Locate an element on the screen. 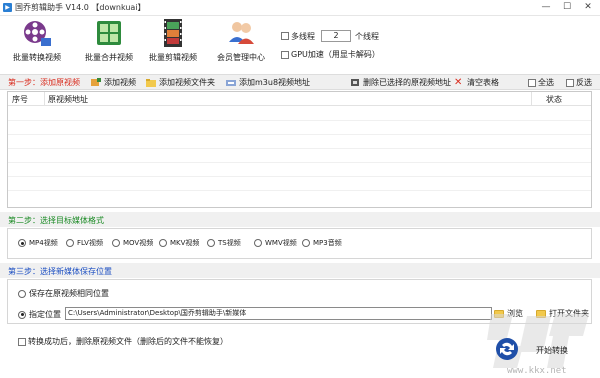 This screenshot has width=600, height=378. format-mp3-option: MP3音频 is located at coordinates (322, 243).